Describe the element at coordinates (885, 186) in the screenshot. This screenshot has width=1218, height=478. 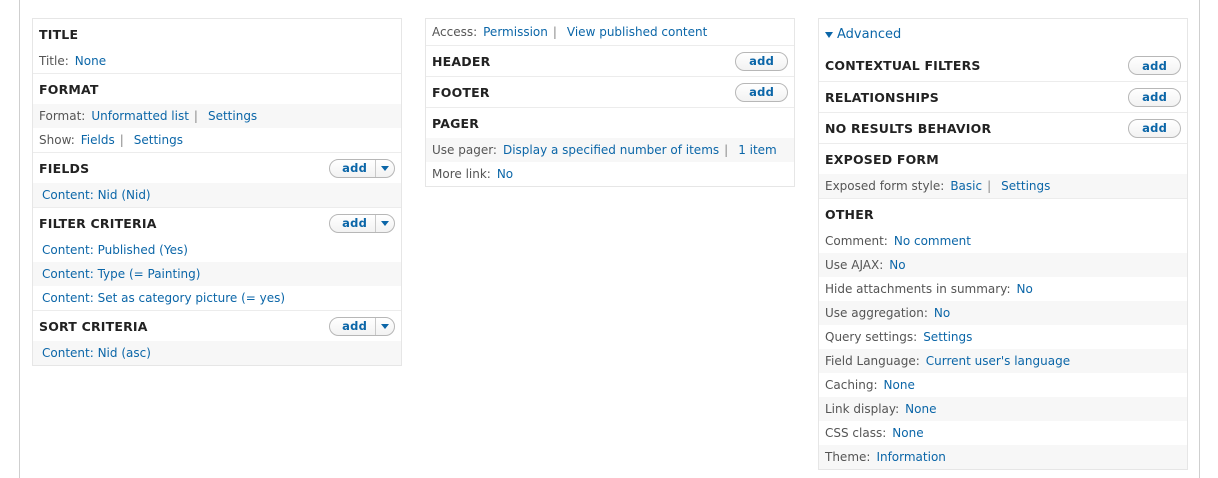
I see `exposed-form-style-label: Exposed form style:` at that location.